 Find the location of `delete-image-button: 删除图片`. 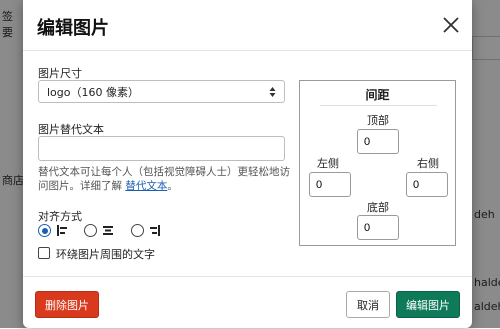

delete-image-button: 删除图片 is located at coordinates (67, 304).